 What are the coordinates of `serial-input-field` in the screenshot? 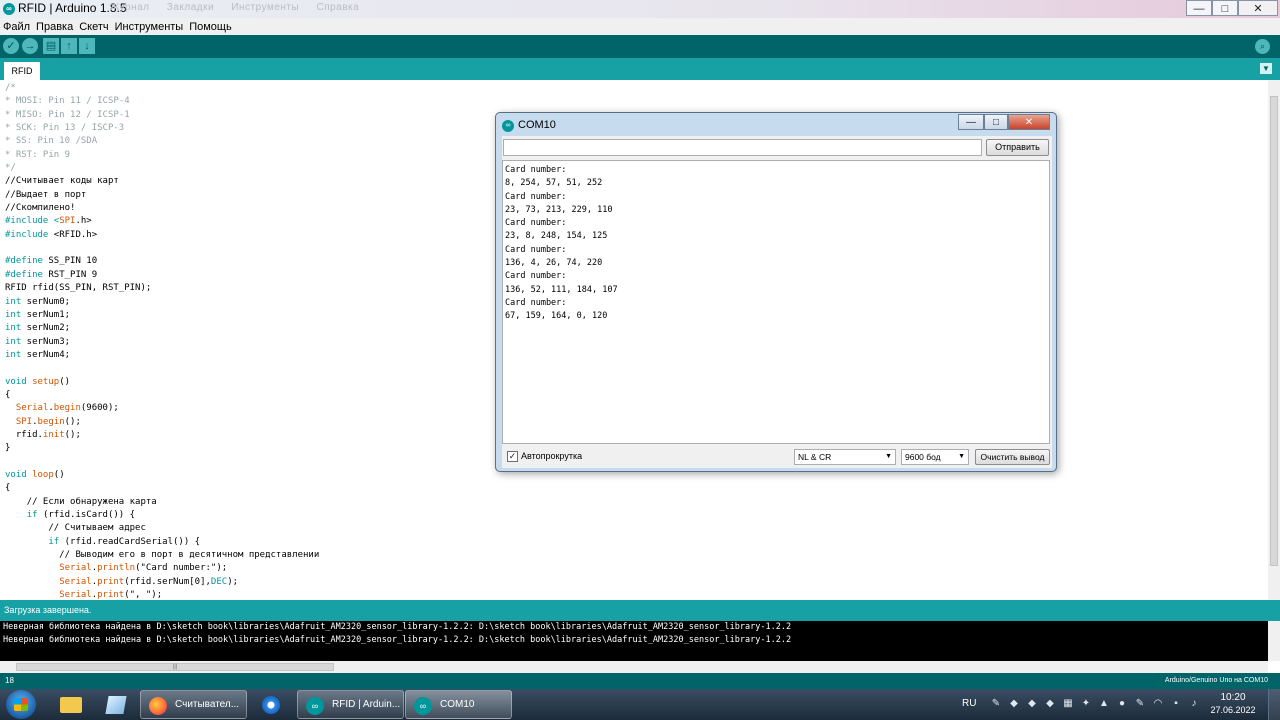 It's located at (742, 147).